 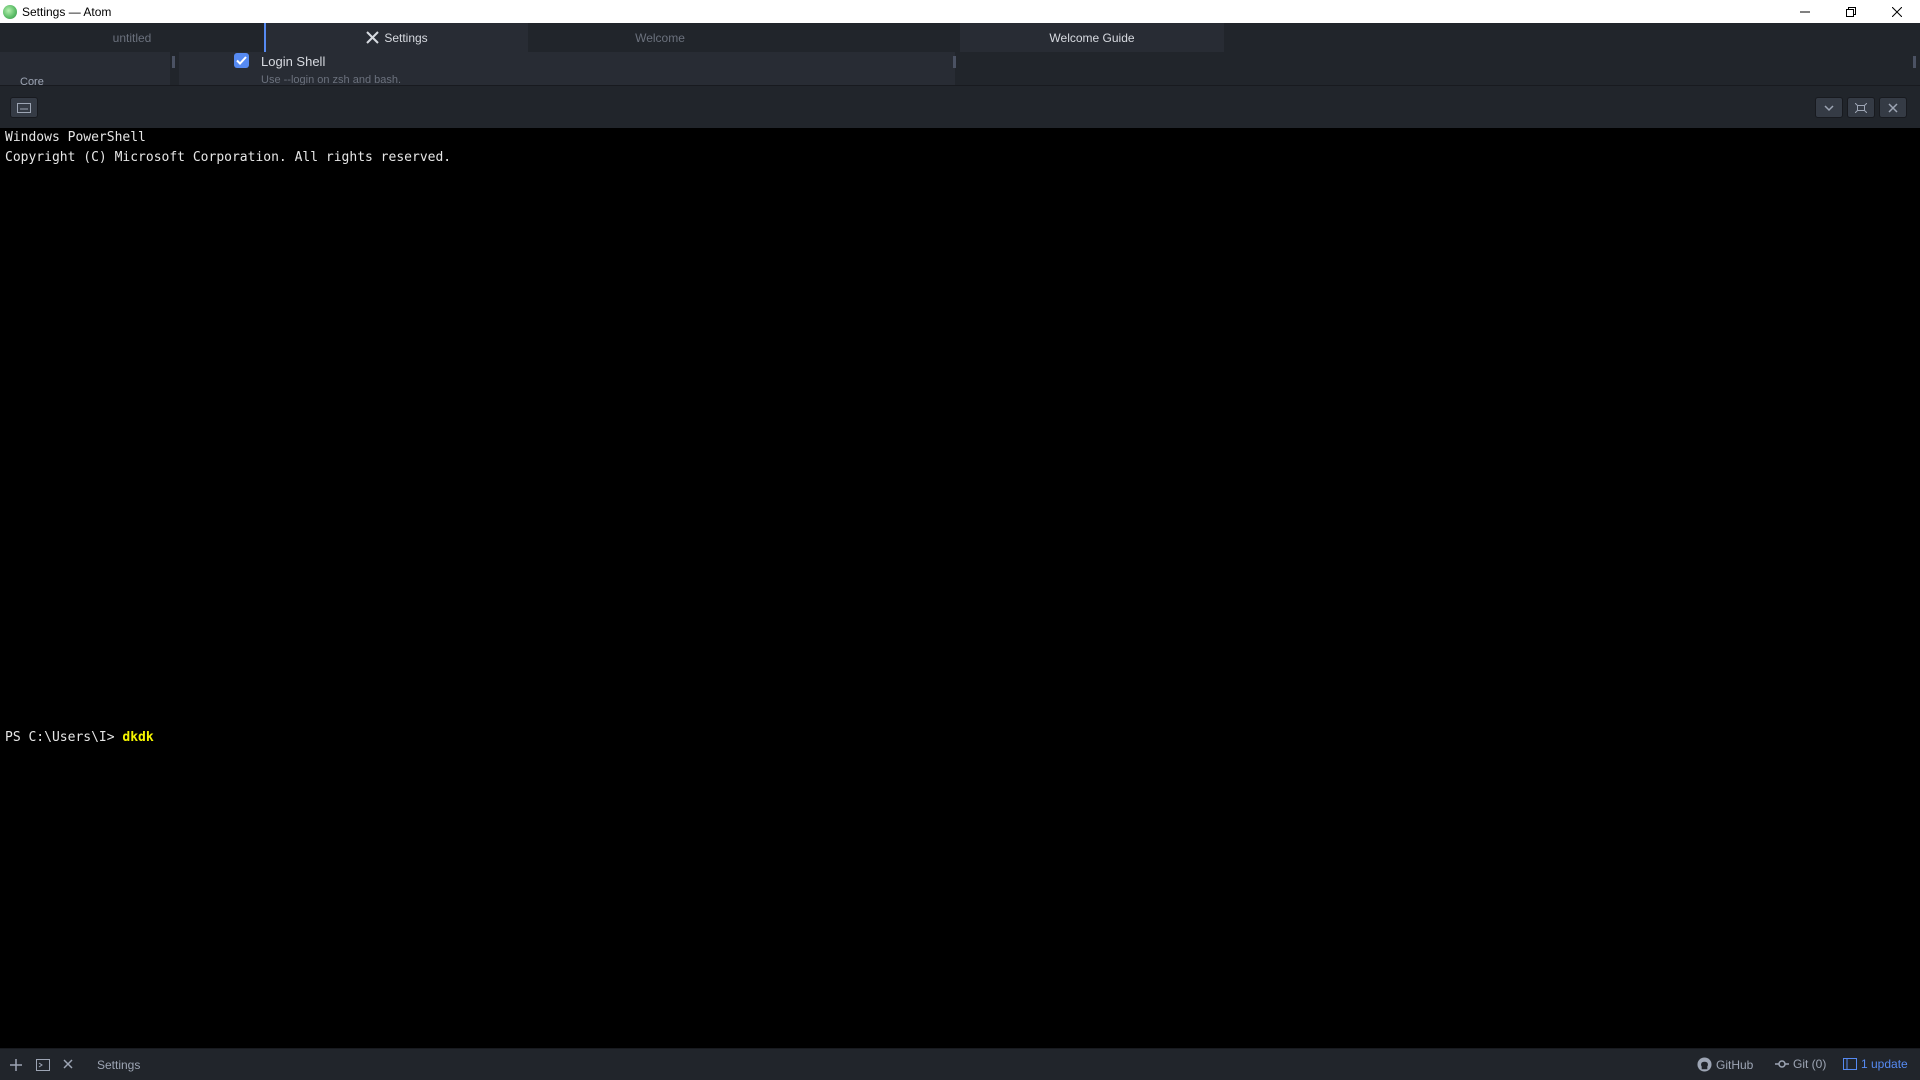 What do you see at coordinates (173, 62) in the screenshot?
I see `scrollbar-handle` at bounding box center [173, 62].